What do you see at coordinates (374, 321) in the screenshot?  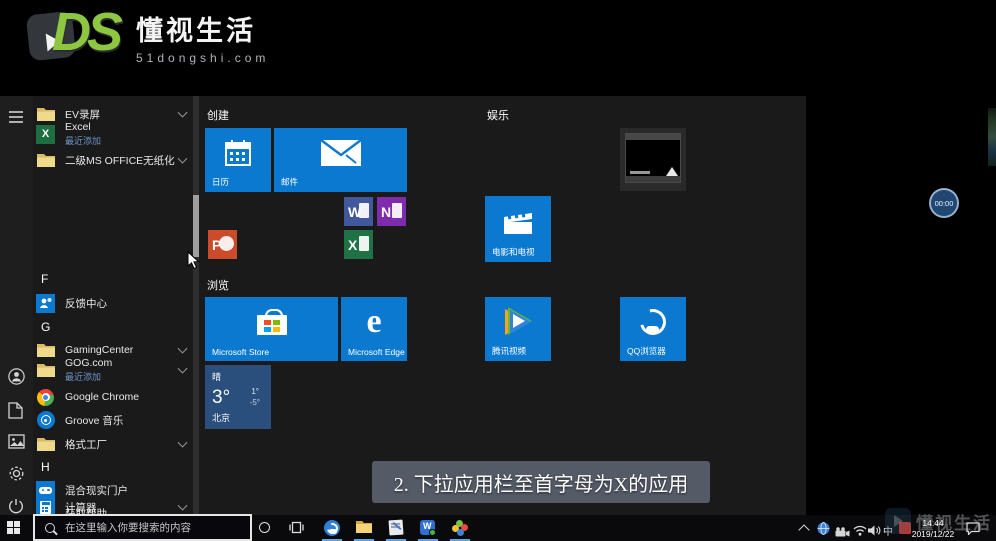 I see `edge-logo: e` at bounding box center [374, 321].